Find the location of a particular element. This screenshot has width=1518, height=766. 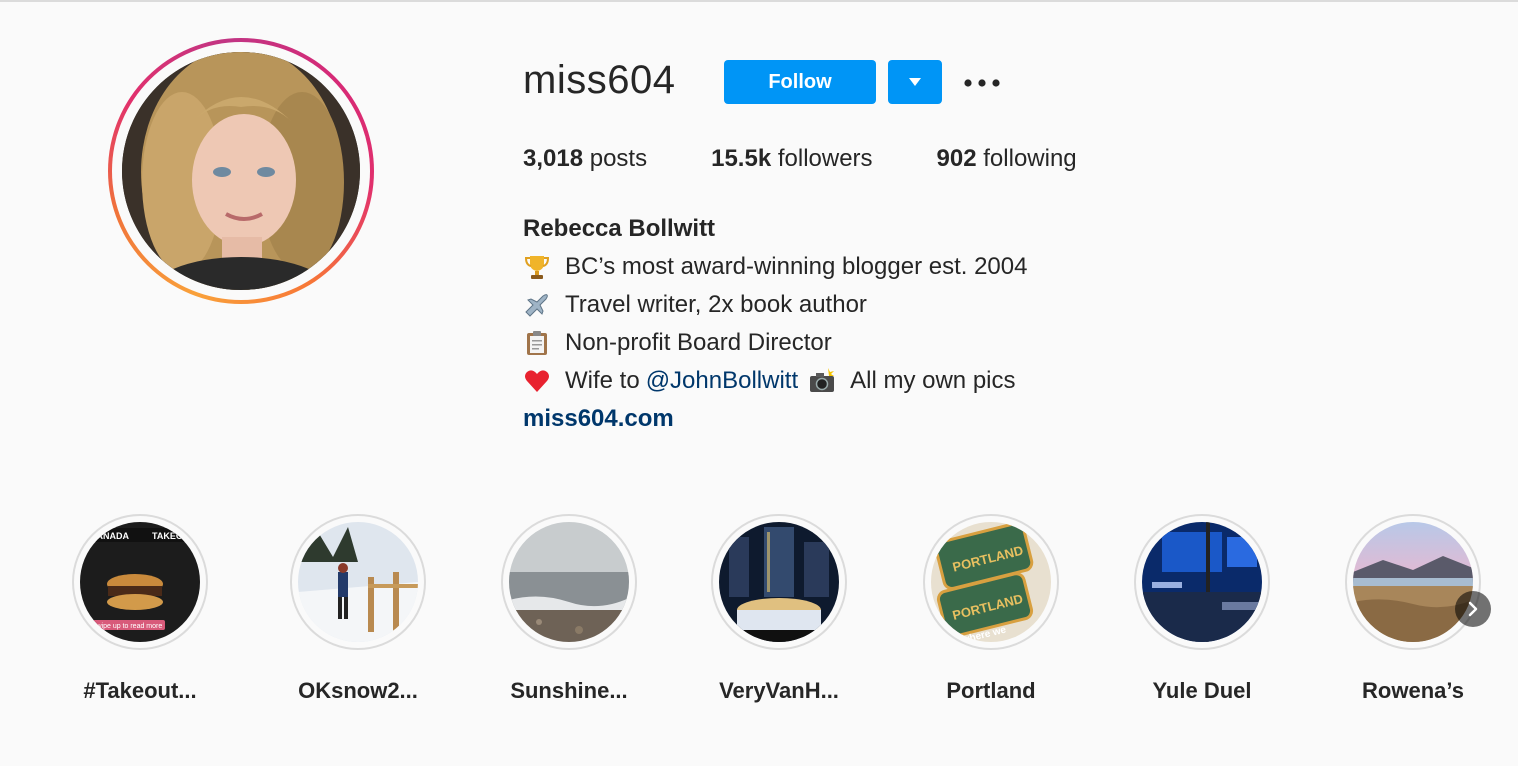

full-name: Rebecca Bollwitt is located at coordinates (619, 228).